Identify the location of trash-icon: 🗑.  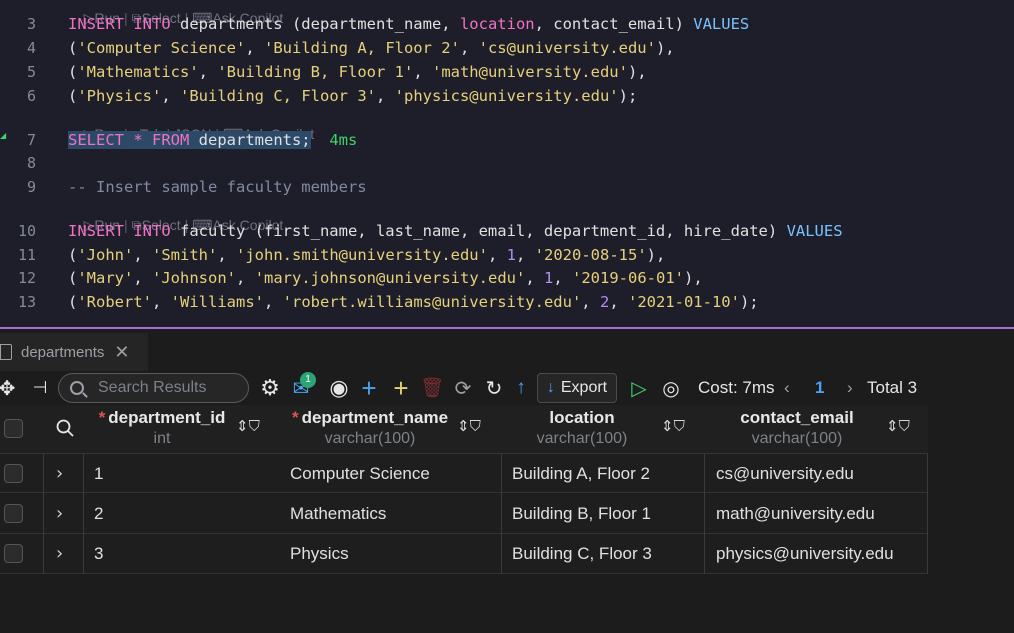
(432, 388).